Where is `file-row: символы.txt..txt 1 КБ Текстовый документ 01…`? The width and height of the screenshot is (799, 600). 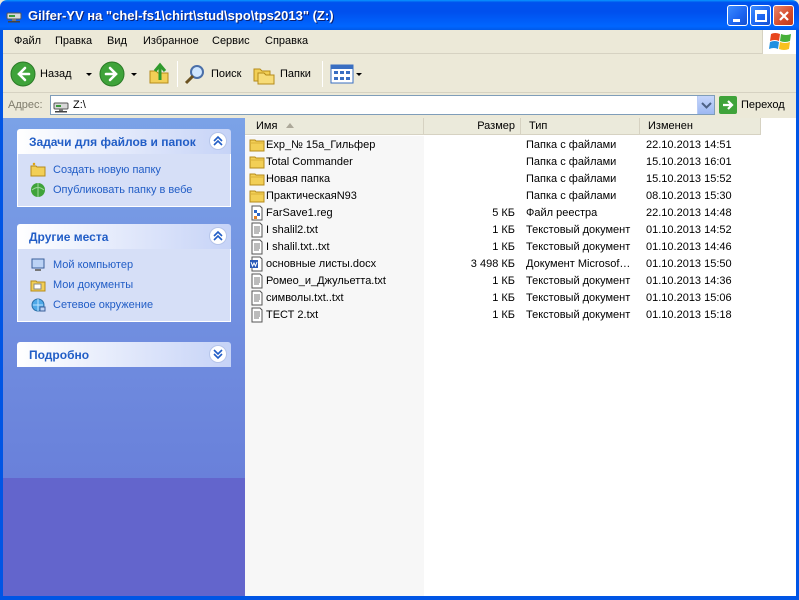
file-row: символы.txt..txt 1 КБ Текстовый документ 01… is located at coordinates (503, 298).